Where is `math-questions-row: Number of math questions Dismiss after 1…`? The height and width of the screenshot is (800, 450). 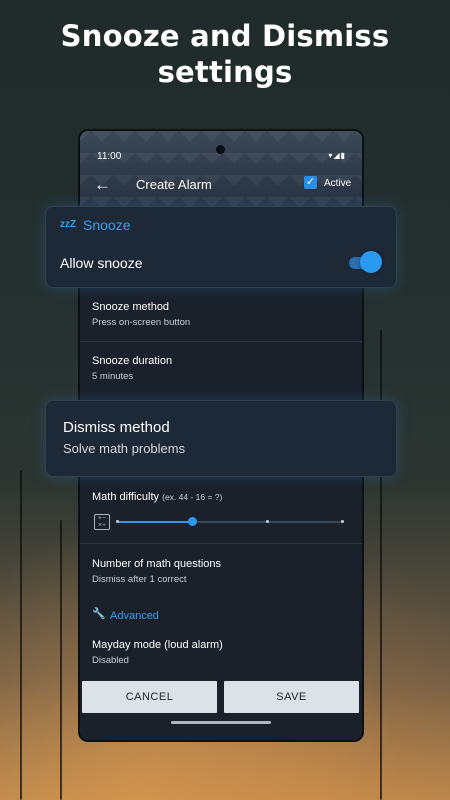
math-questions-row: Number of math questions Dismiss after 1… is located at coordinates (221, 569).